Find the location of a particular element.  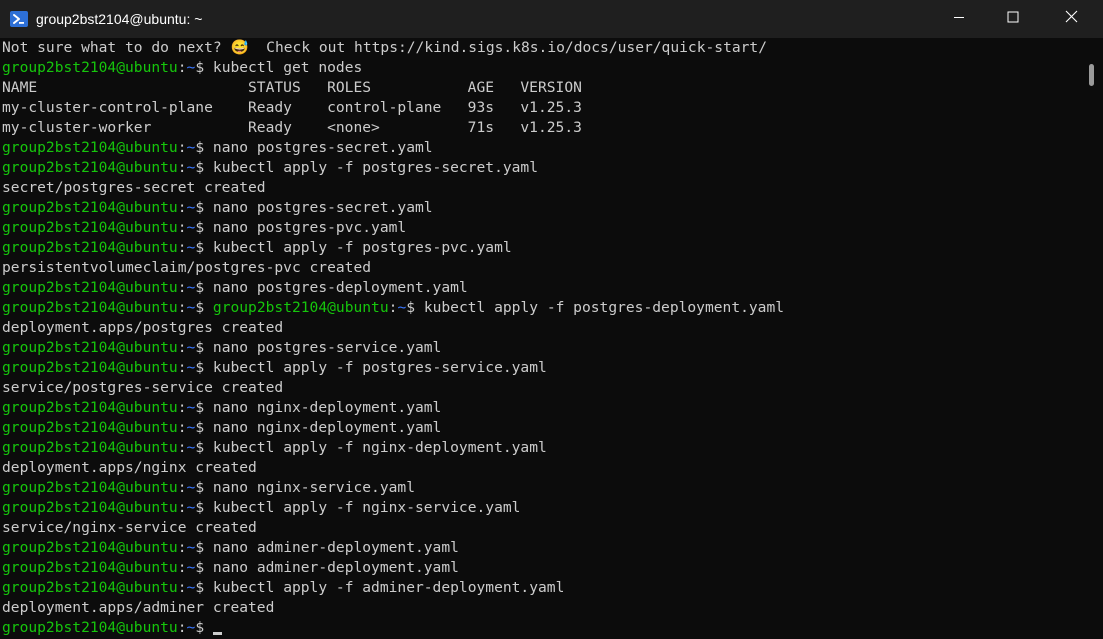

text-cursor is located at coordinates (217, 633).